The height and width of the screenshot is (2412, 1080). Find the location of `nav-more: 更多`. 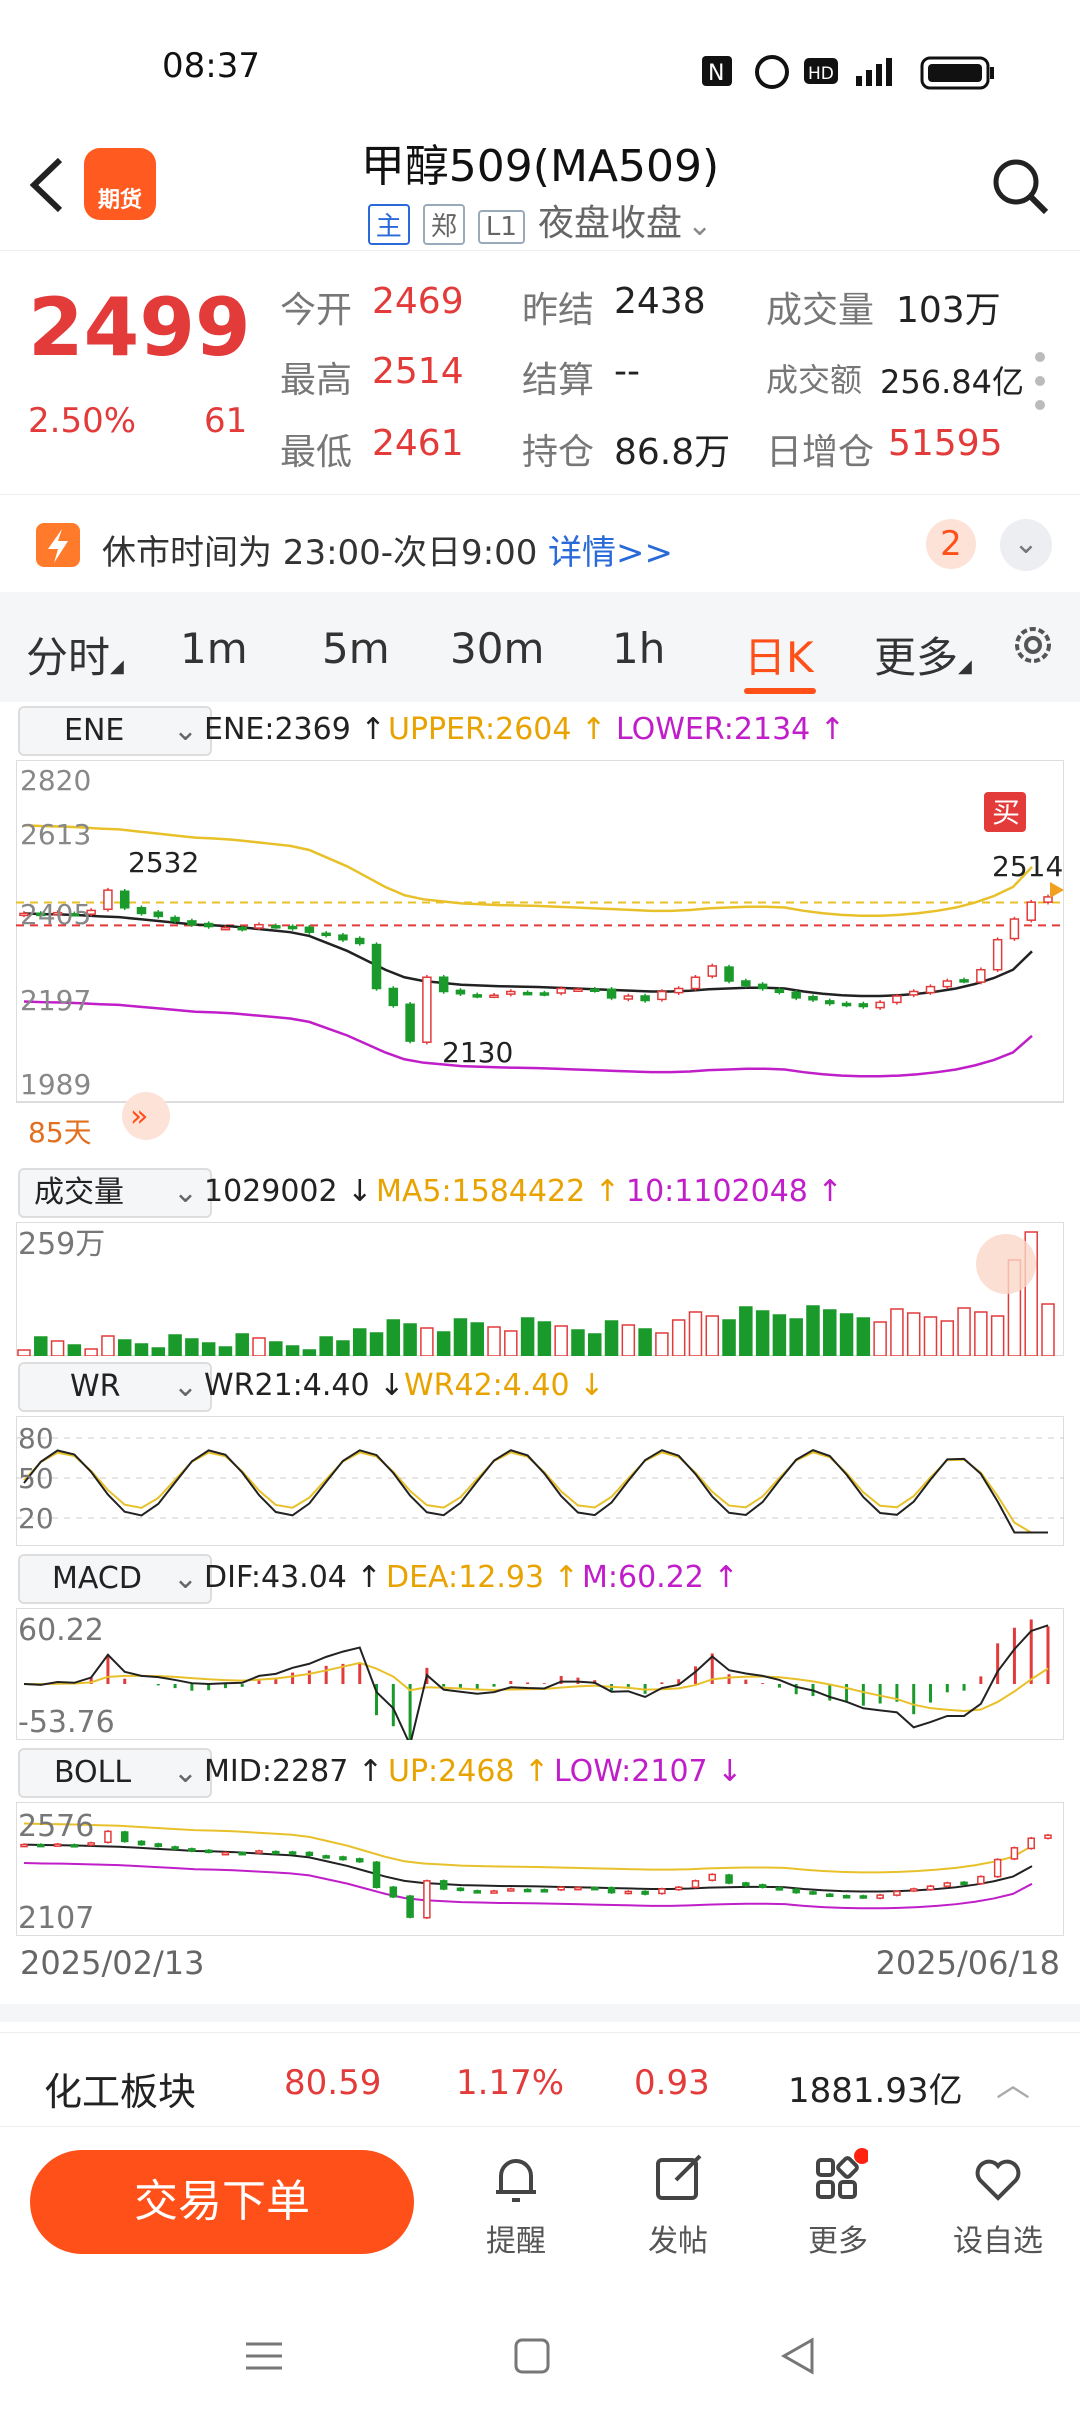

nav-more: 更多 is located at coordinates (838, 2204).